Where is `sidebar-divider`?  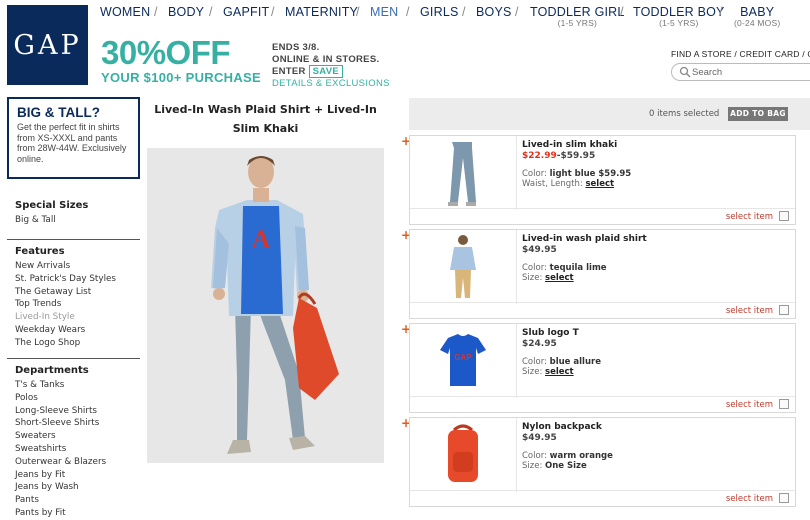
sidebar-divider is located at coordinates (73, 239).